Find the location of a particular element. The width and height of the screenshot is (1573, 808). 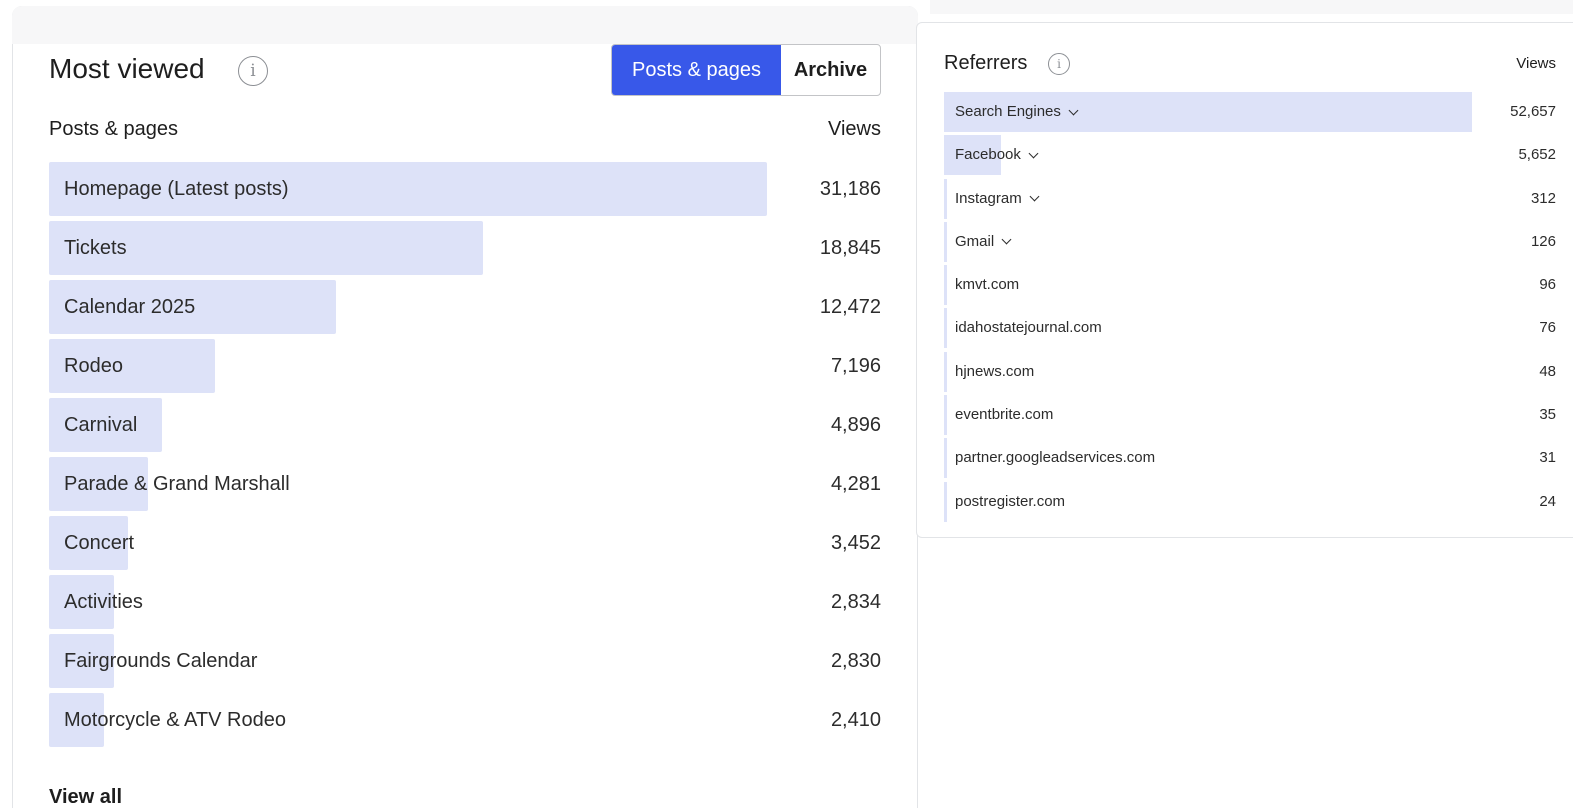

list-item-views: 2,830 is located at coordinates (855, 661).